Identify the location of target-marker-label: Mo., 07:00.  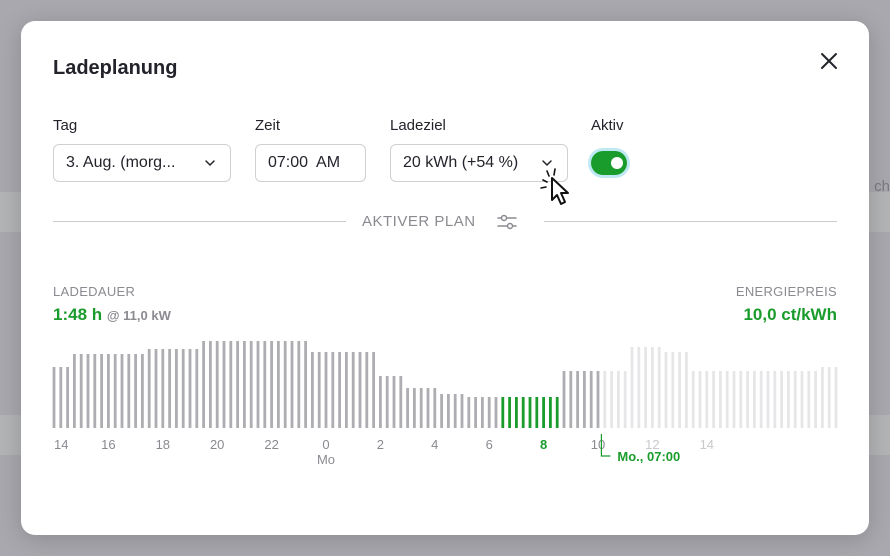
(648, 456).